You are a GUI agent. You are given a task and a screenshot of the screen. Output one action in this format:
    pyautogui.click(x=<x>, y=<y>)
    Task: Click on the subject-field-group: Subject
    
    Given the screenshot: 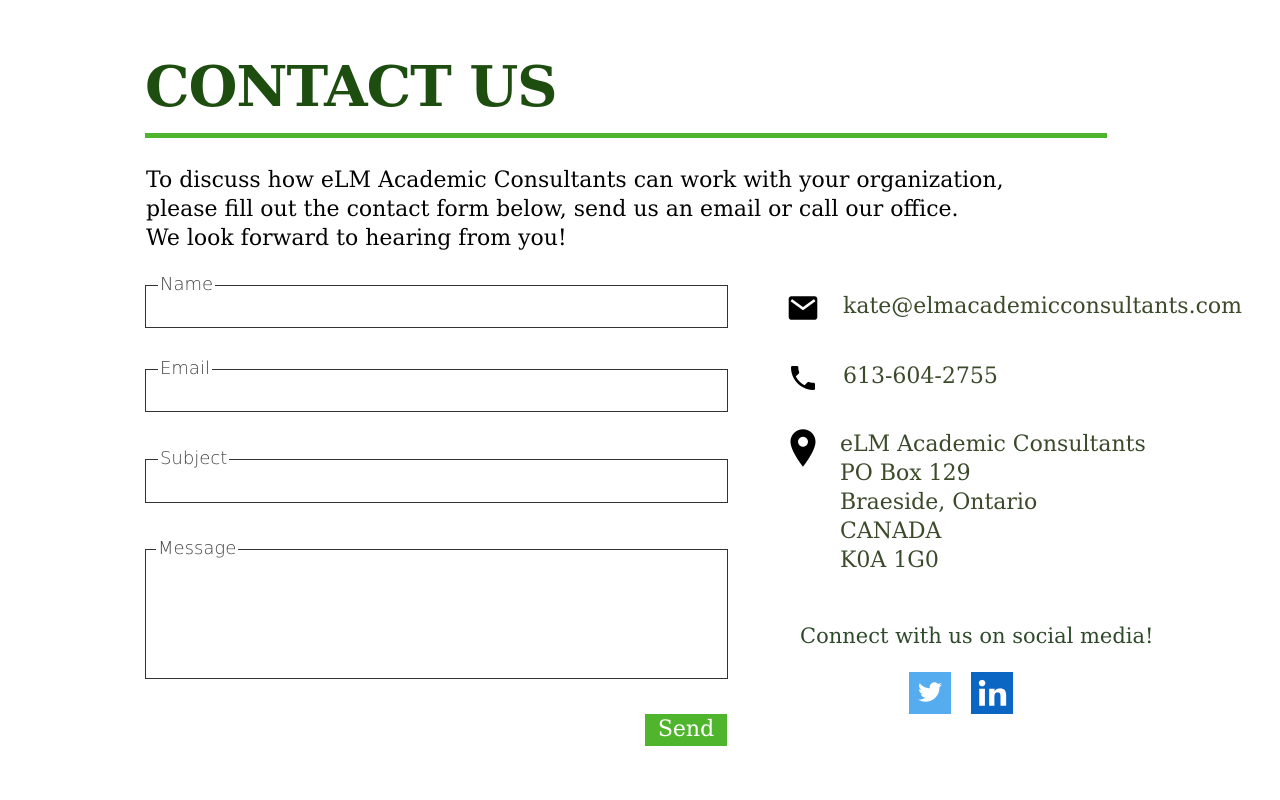 What is the action you would take?
    pyautogui.click(x=436, y=476)
    